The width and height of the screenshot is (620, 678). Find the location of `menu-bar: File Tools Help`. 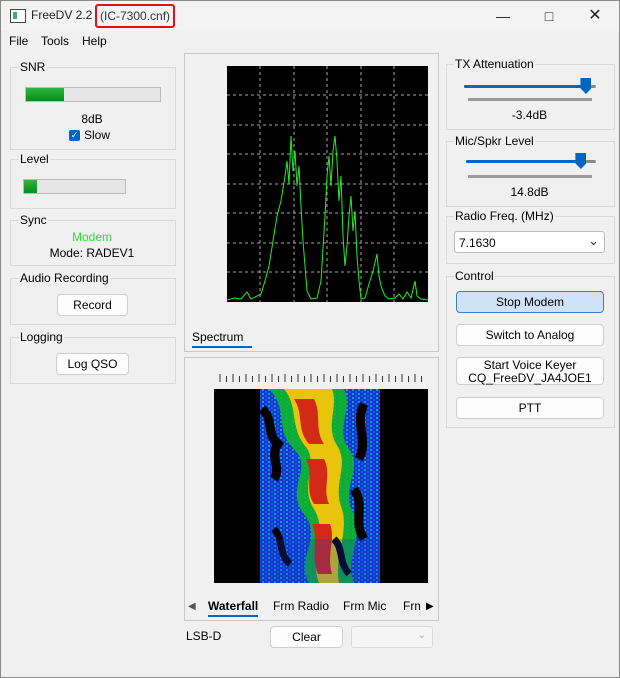

menu-bar: File Tools Help is located at coordinates (310, 41).